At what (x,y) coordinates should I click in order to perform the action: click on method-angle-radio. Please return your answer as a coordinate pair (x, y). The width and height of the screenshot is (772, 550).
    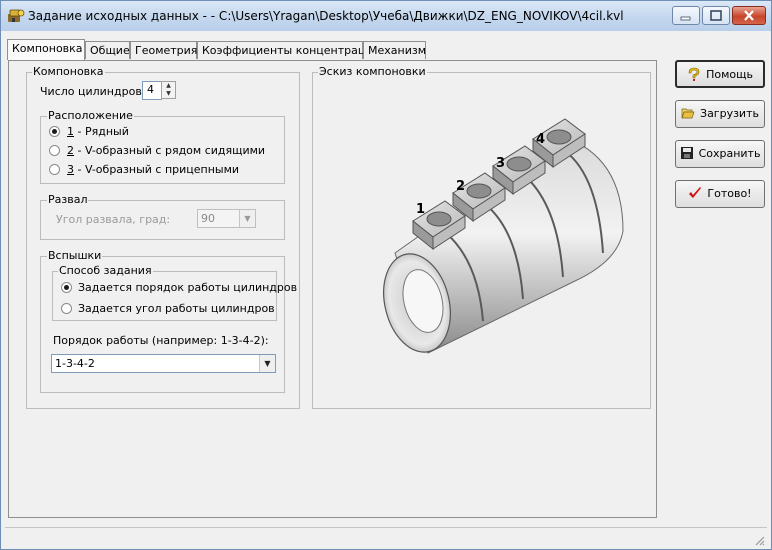
    Looking at the image, I should click on (66, 308).